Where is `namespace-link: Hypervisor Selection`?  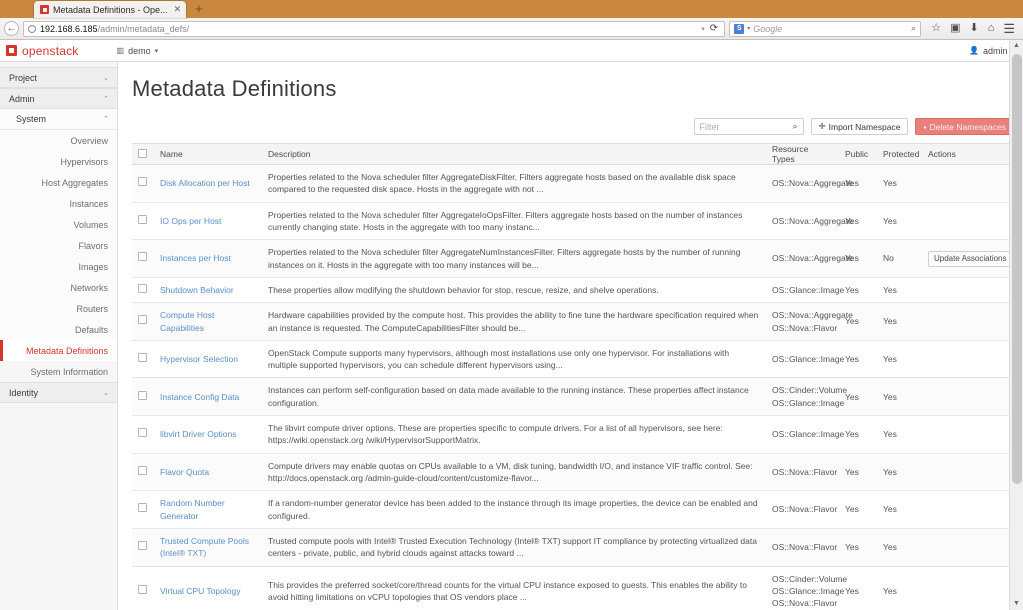 namespace-link: Hypervisor Selection is located at coordinates (199, 359).